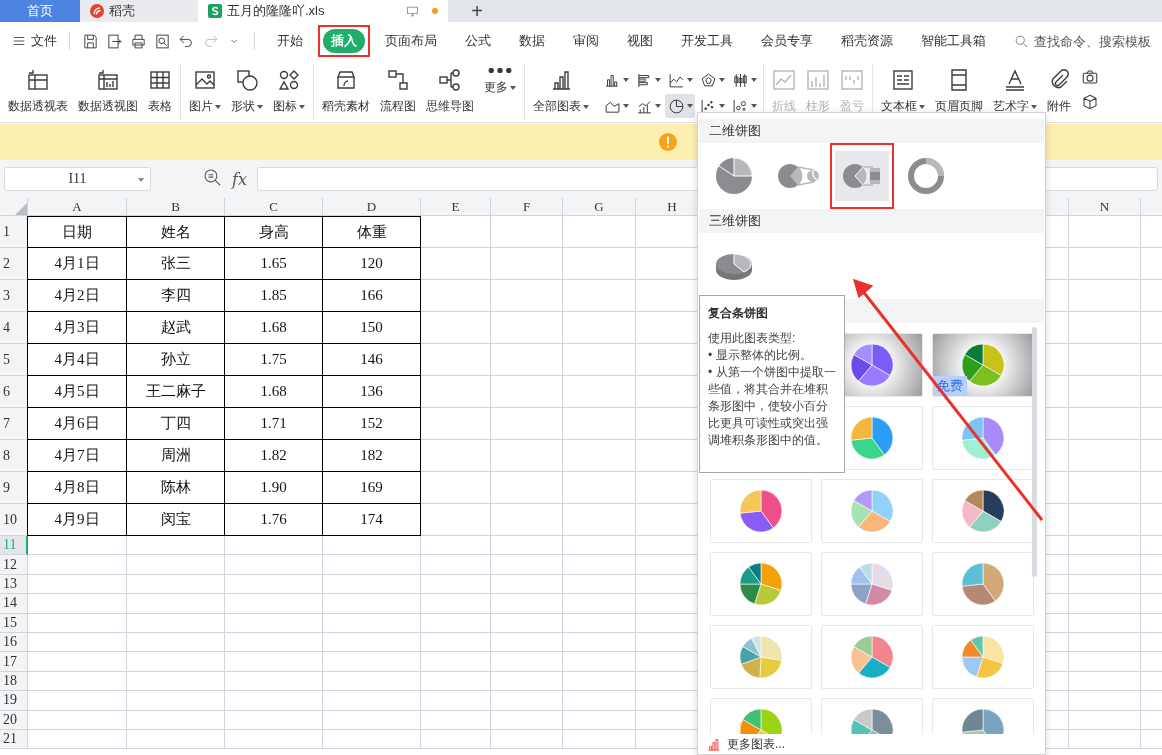 This screenshot has width=1162, height=755. Describe the element at coordinates (139, 11) in the screenshot. I see `document-tab: 稻壳` at that location.